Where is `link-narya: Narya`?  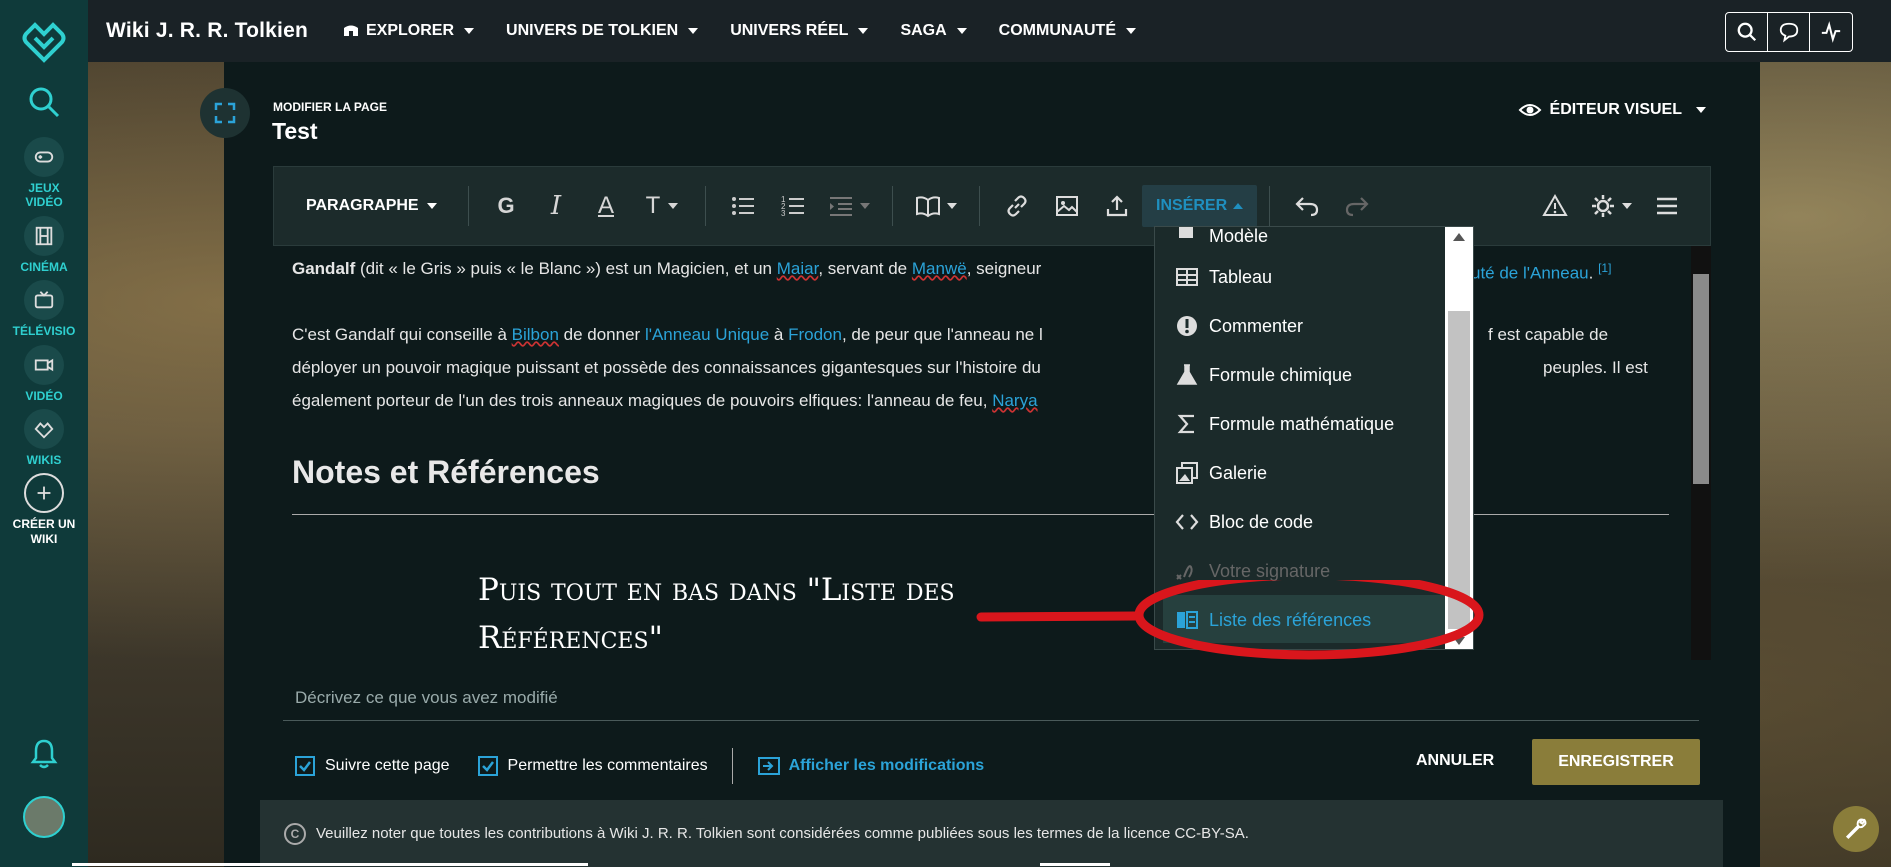 link-narya: Narya is located at coordinates (1014, 400).